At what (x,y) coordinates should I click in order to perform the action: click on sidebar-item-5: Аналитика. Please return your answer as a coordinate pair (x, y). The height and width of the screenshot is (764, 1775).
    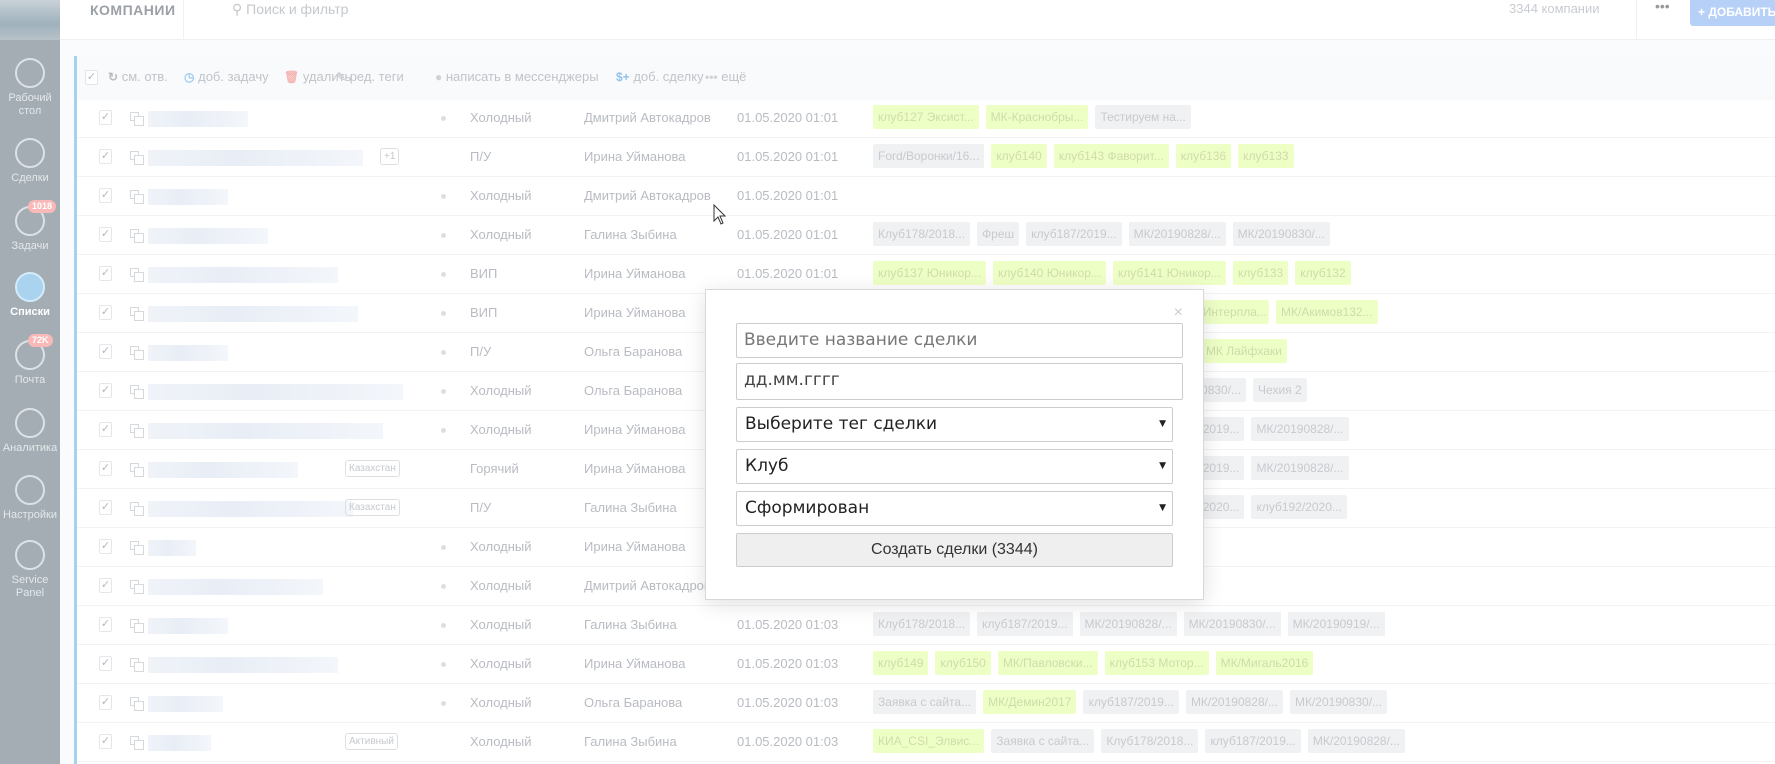
    Looking at the image, I should click on (30, 431).